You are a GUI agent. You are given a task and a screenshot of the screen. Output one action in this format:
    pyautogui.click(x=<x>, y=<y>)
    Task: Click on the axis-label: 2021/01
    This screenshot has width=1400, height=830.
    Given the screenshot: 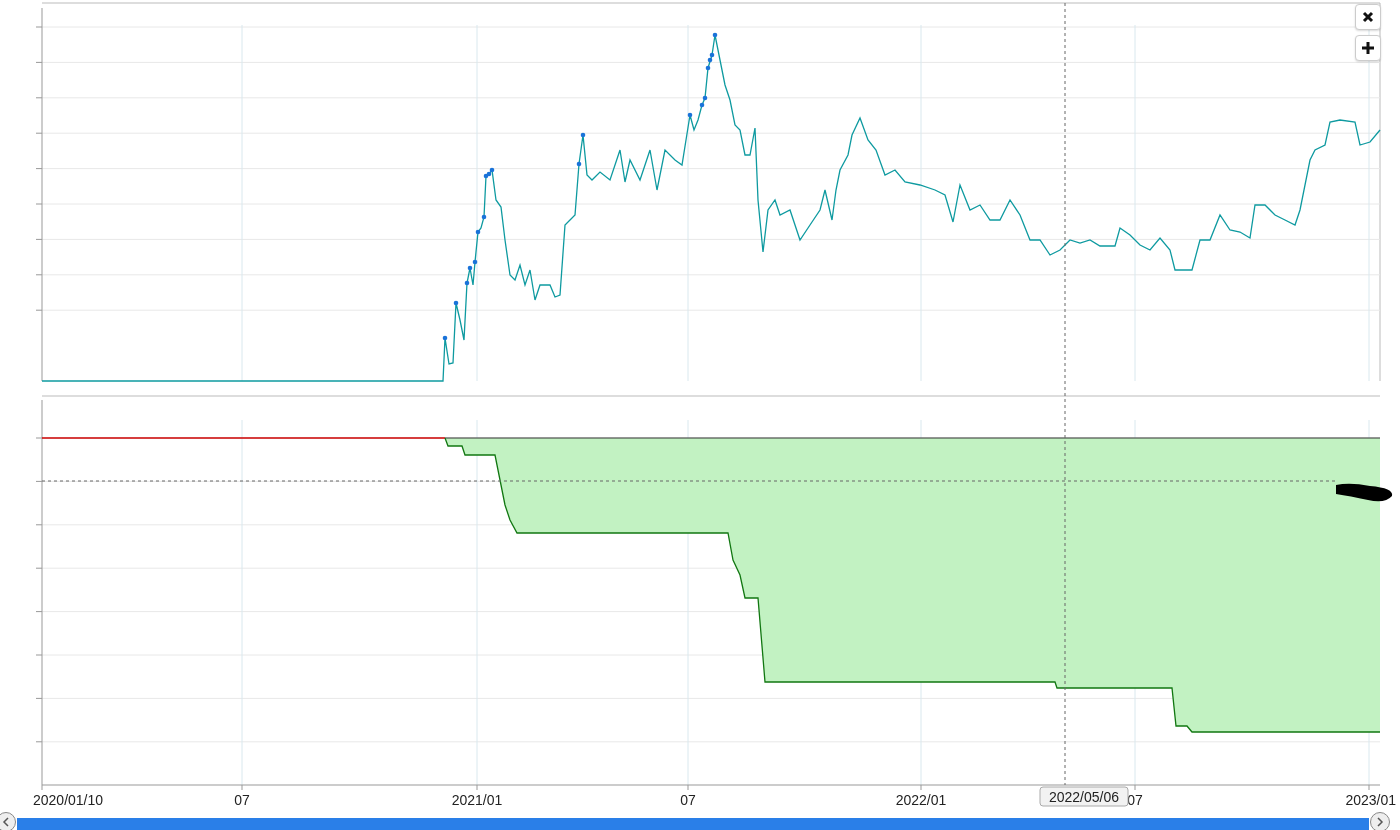 What is the action you would take?
    pyautogui.click(x=477, y=800)
    